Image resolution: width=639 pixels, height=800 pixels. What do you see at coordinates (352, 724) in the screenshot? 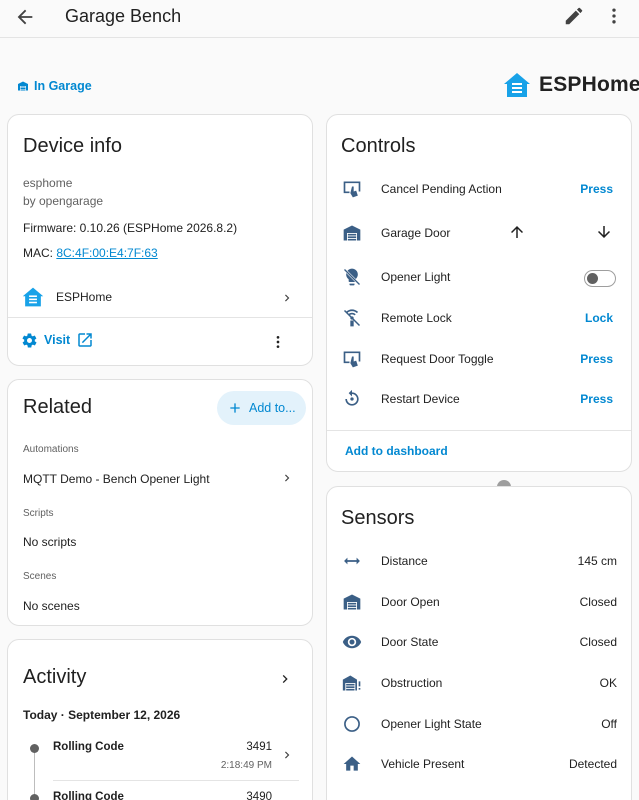
I see `circle-outline-icon` at bounding box center [352, 724].